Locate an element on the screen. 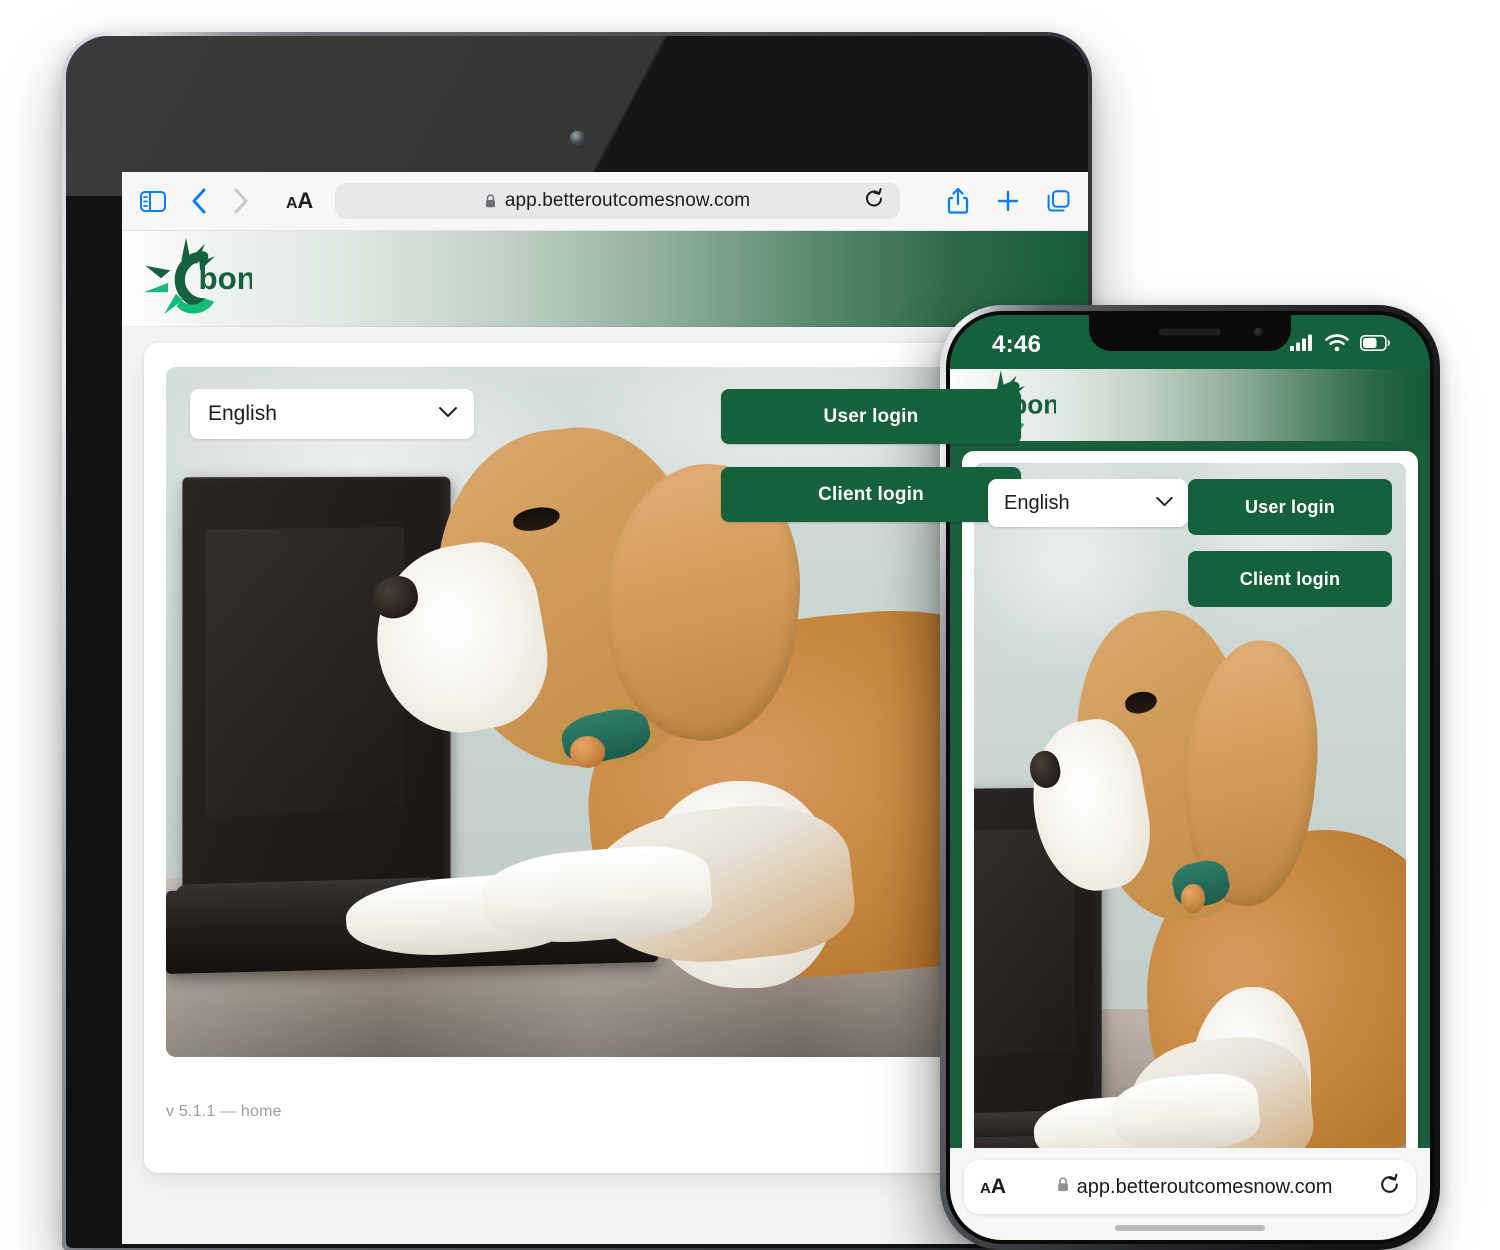  app-header: bon is located at coordinates (605, 279).